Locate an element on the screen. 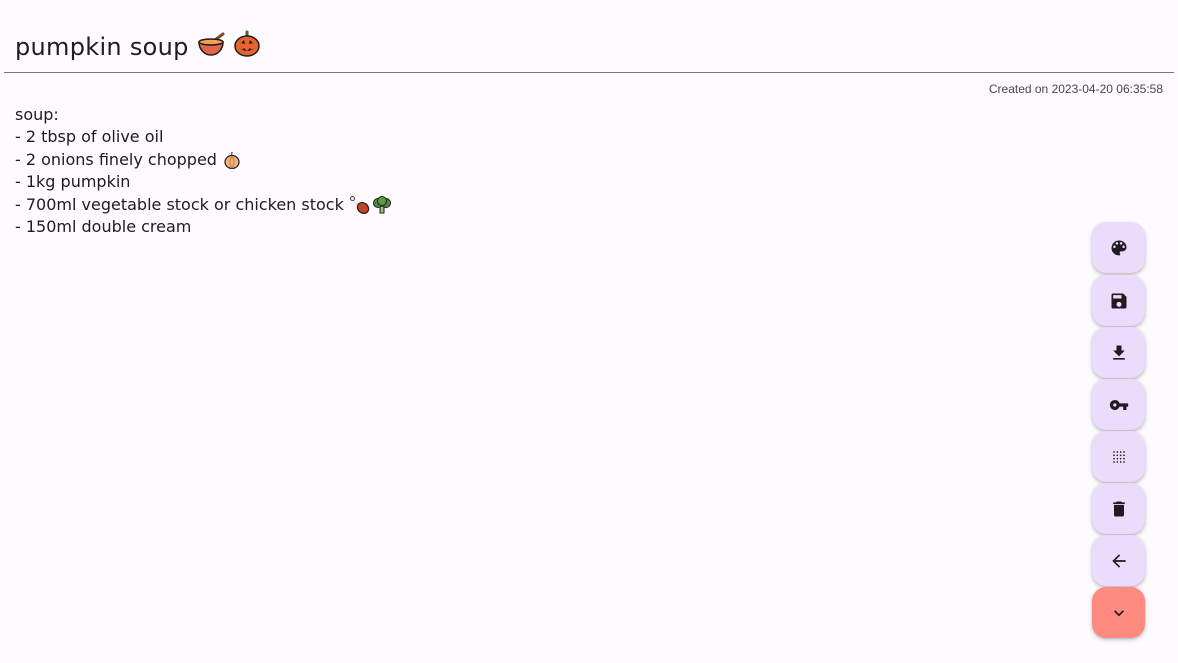  created-timestamp: Created on 2023-04-20 06:35:58 is located at coordinates (1075, 89).